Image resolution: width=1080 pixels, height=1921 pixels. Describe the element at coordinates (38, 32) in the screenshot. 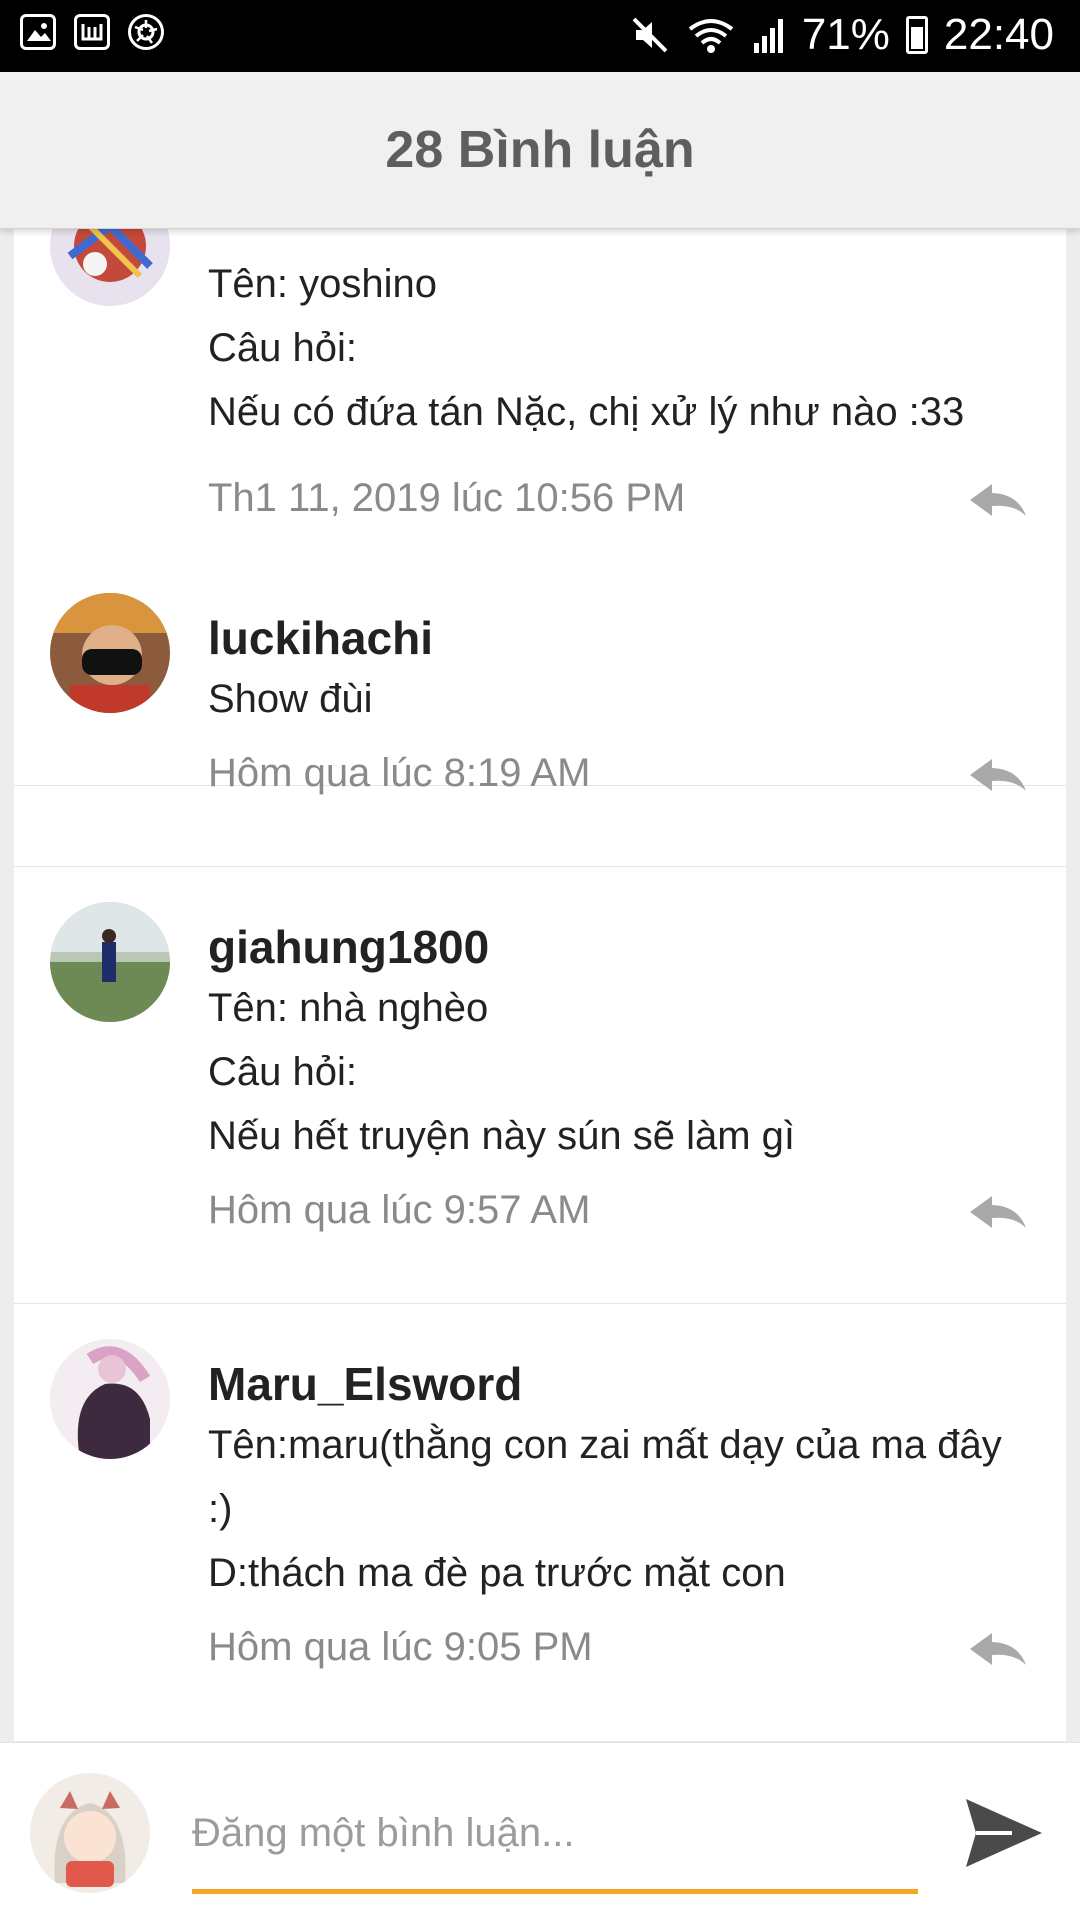

I see `gallery-icon` at that location.